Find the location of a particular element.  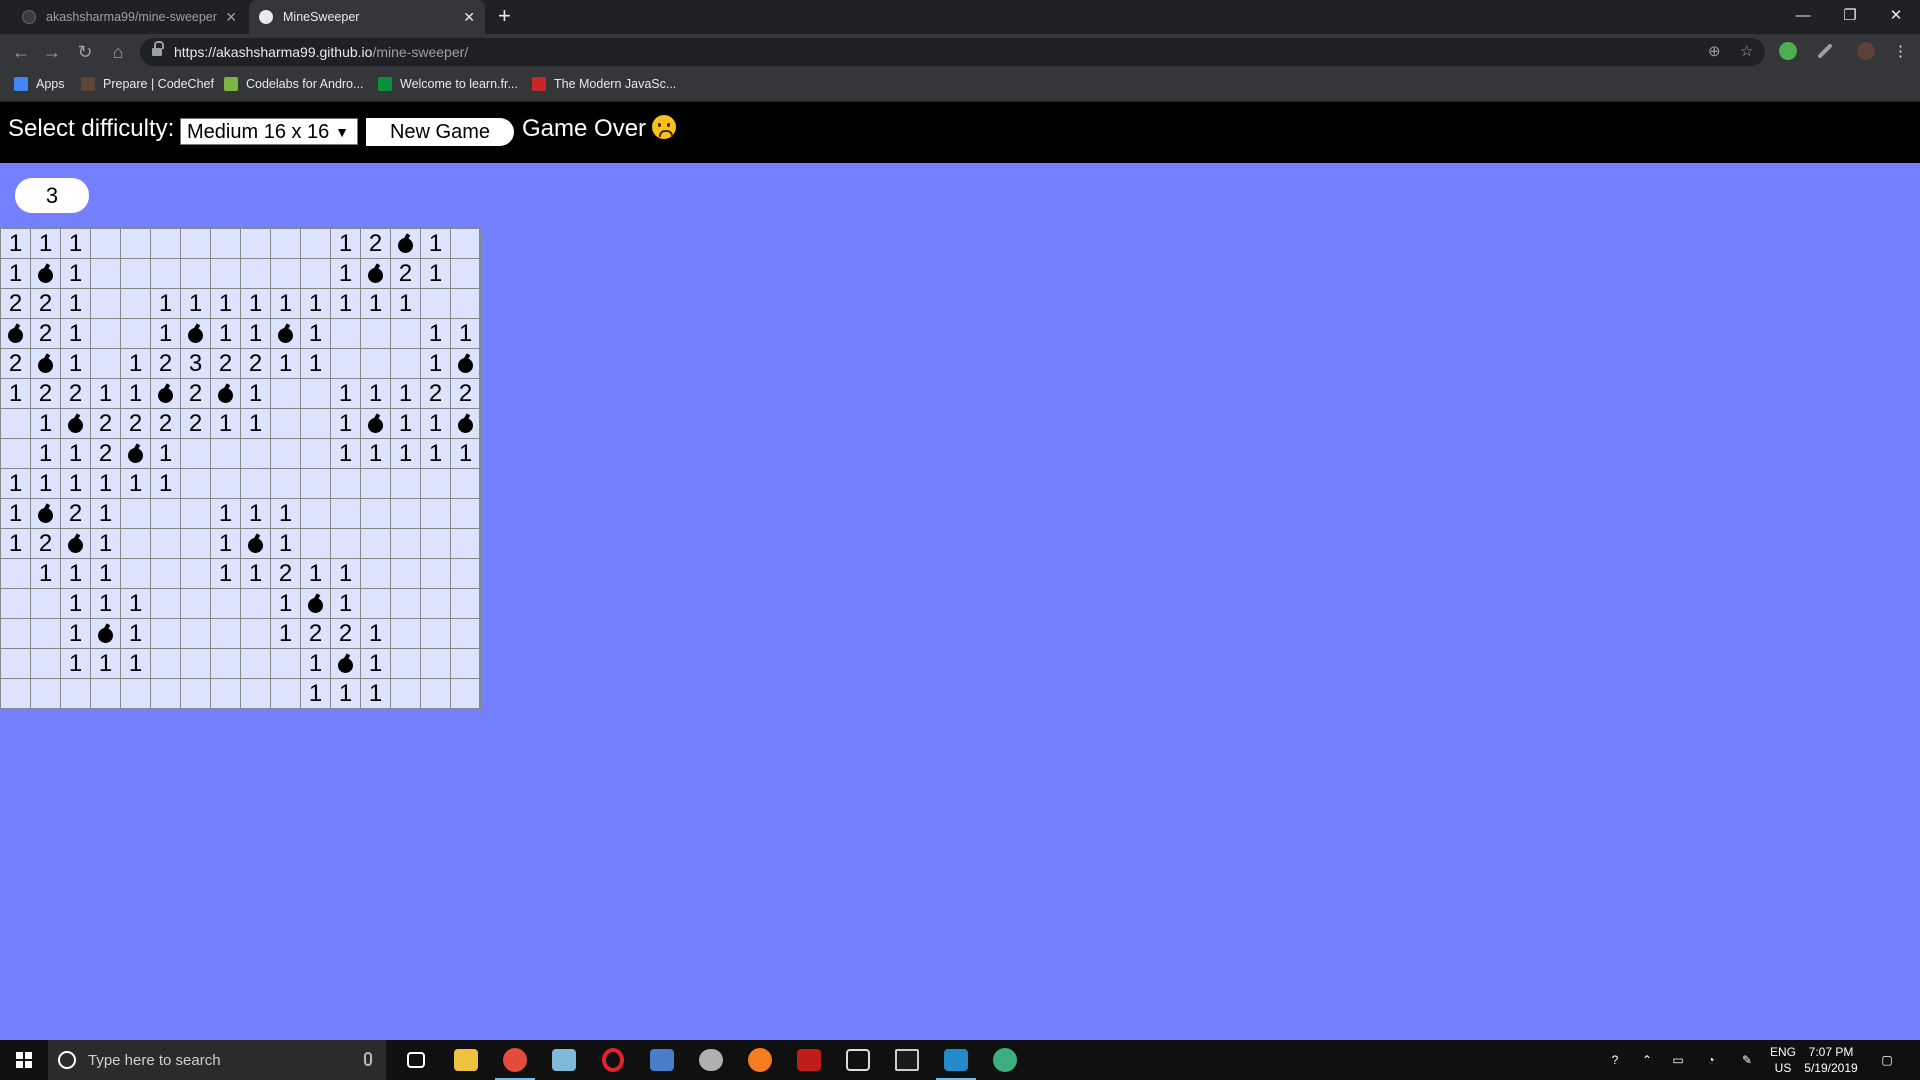

task-view-button is located at coordinates (416, 1060).